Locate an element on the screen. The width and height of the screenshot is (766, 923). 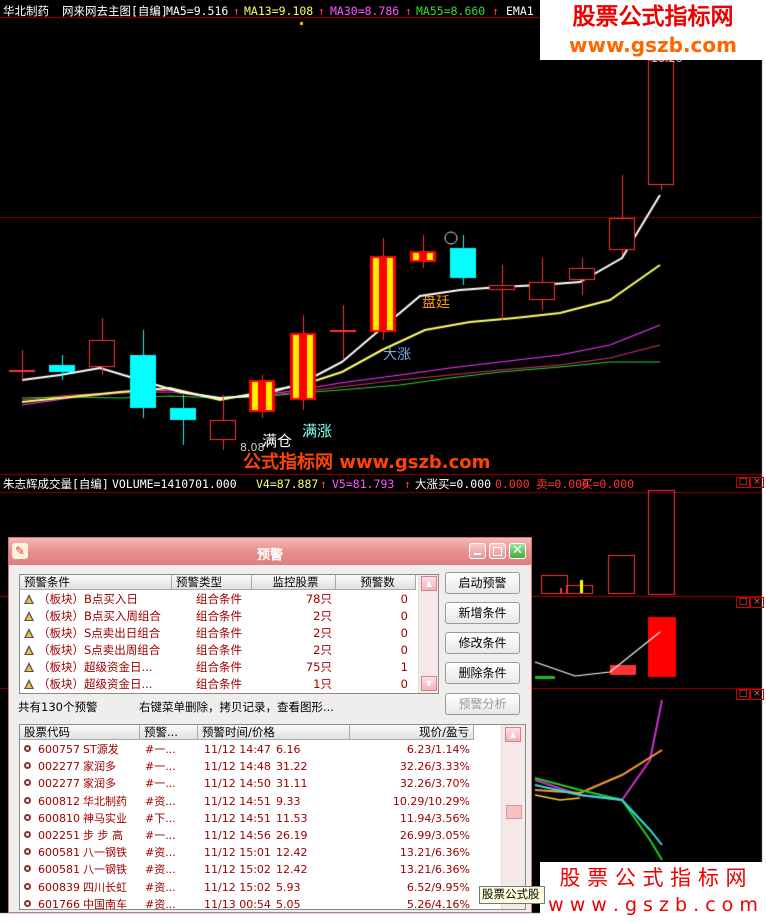
alert-stock-name: 八一钢铁 is located at coordinates (105, 870).